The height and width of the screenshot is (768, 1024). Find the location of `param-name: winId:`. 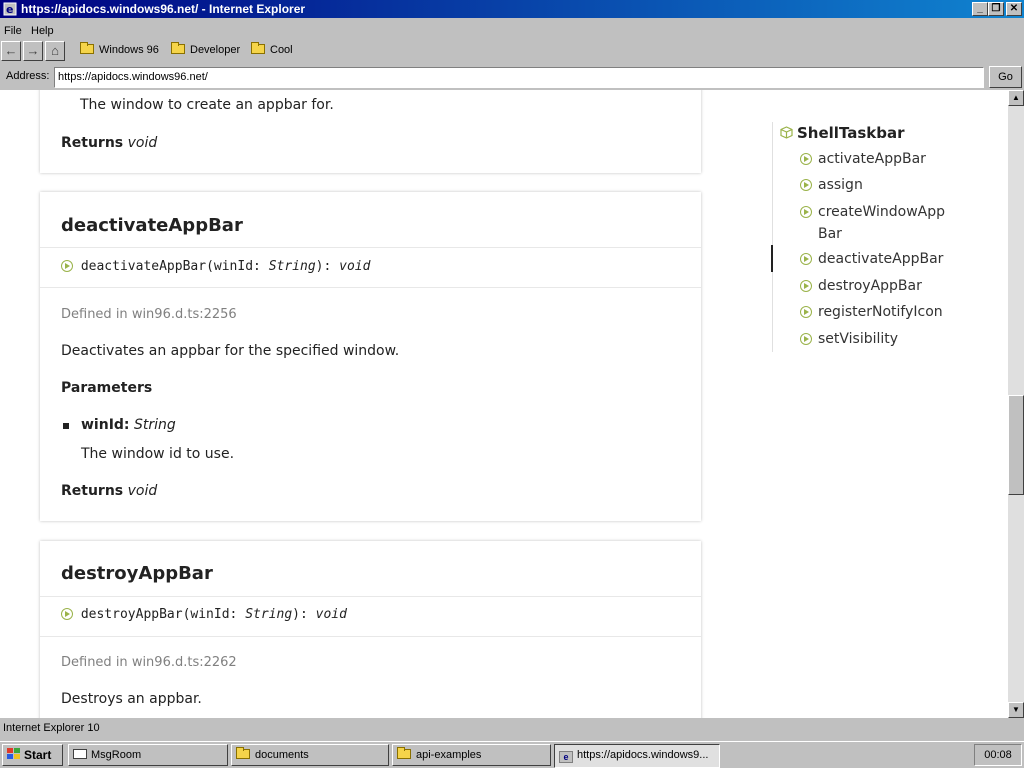

param-name: winId: is located at coordinates (105, 425).